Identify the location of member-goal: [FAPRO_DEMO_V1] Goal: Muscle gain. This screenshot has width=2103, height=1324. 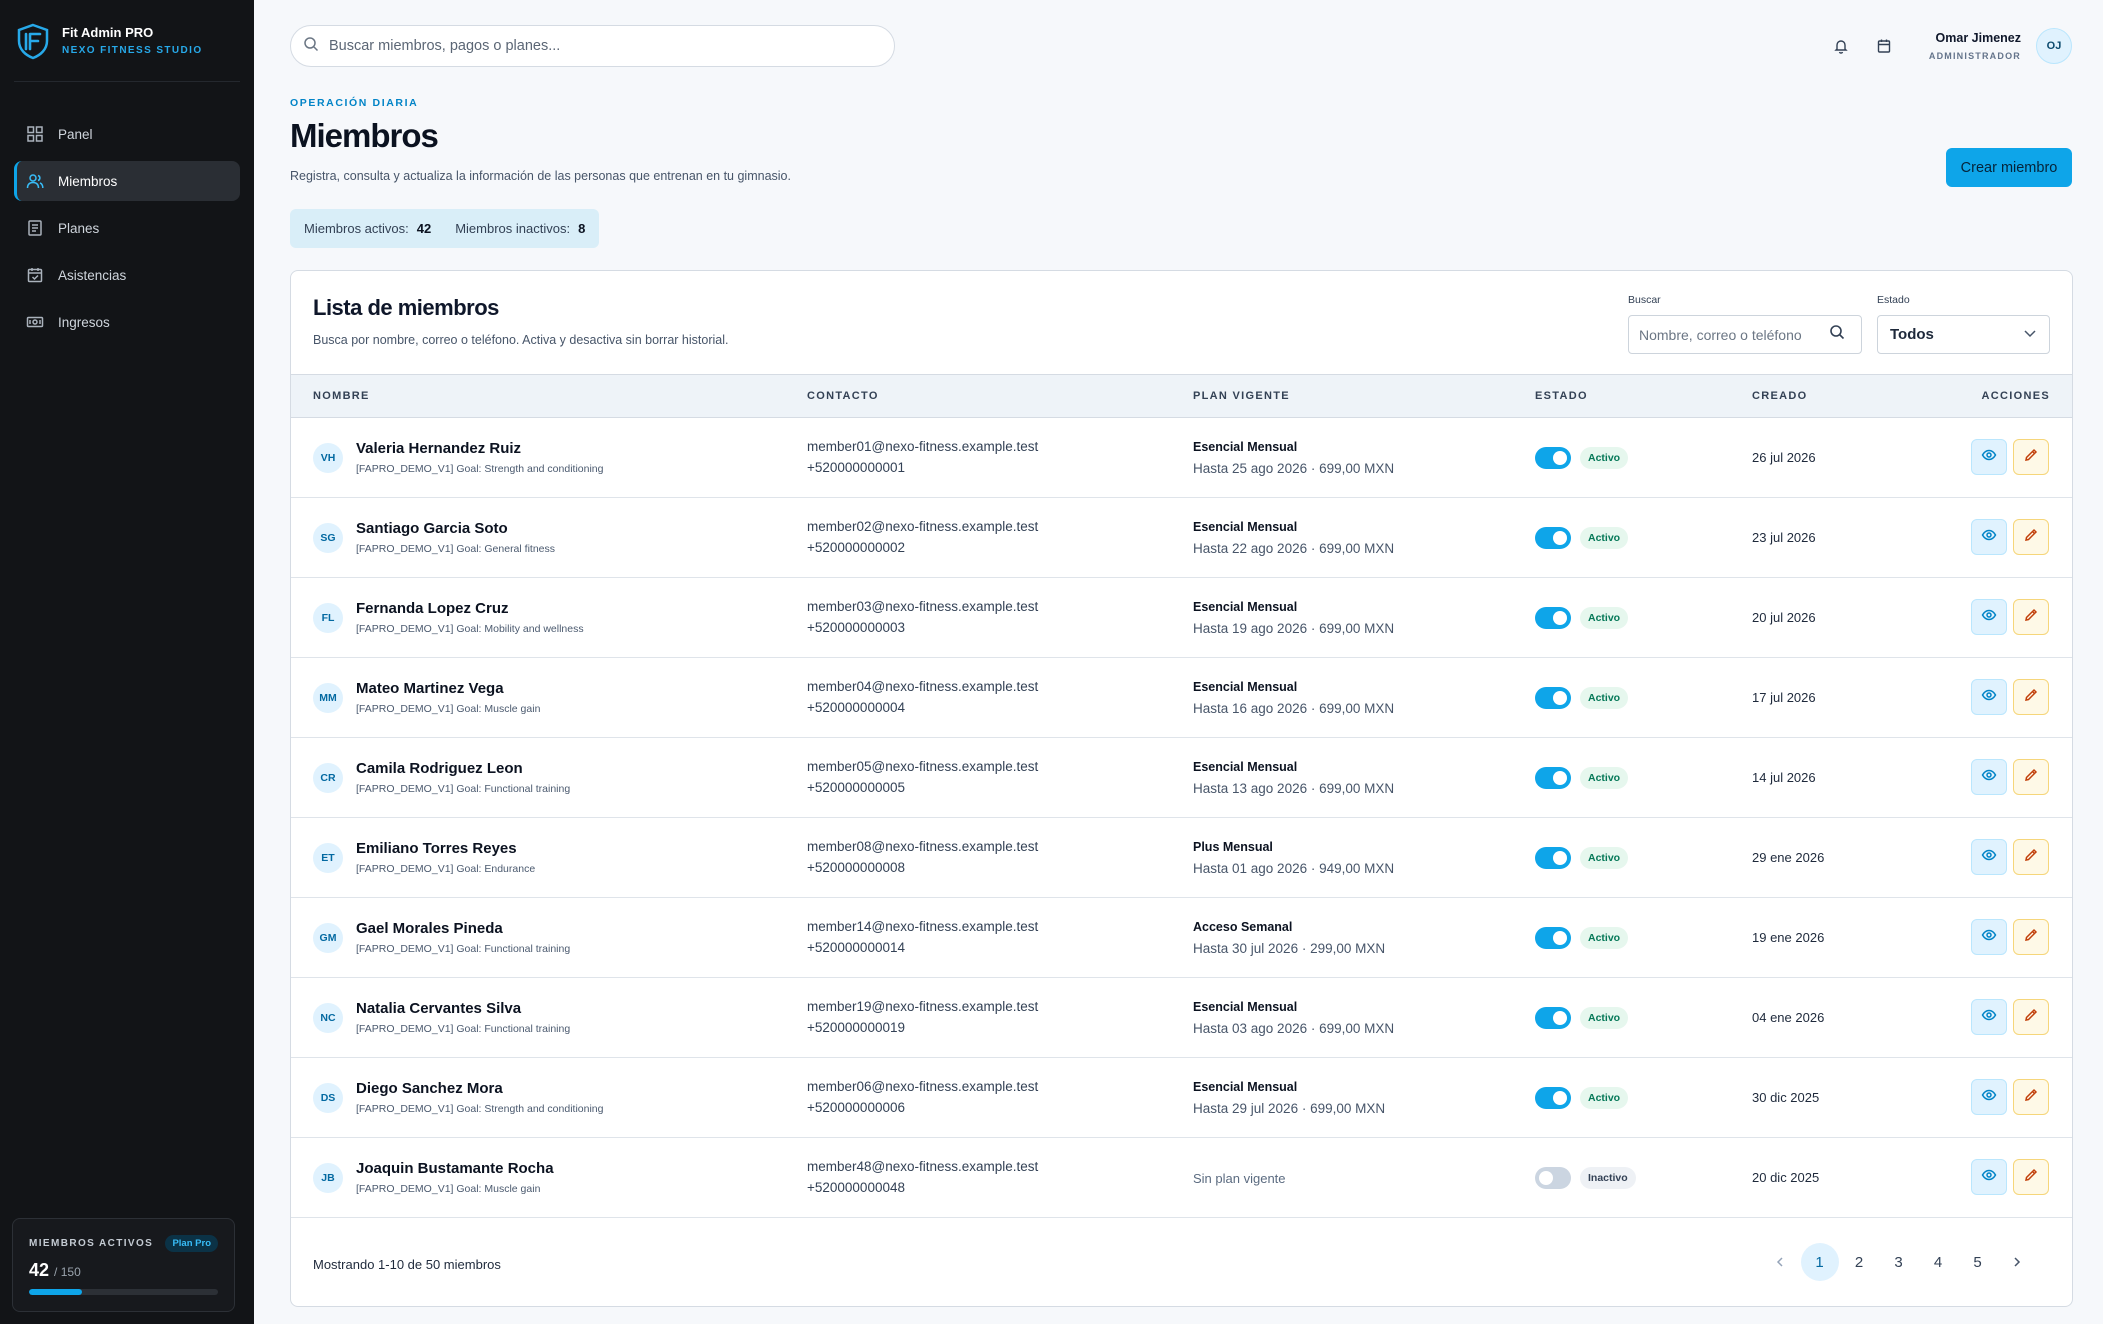
(448, 1189).